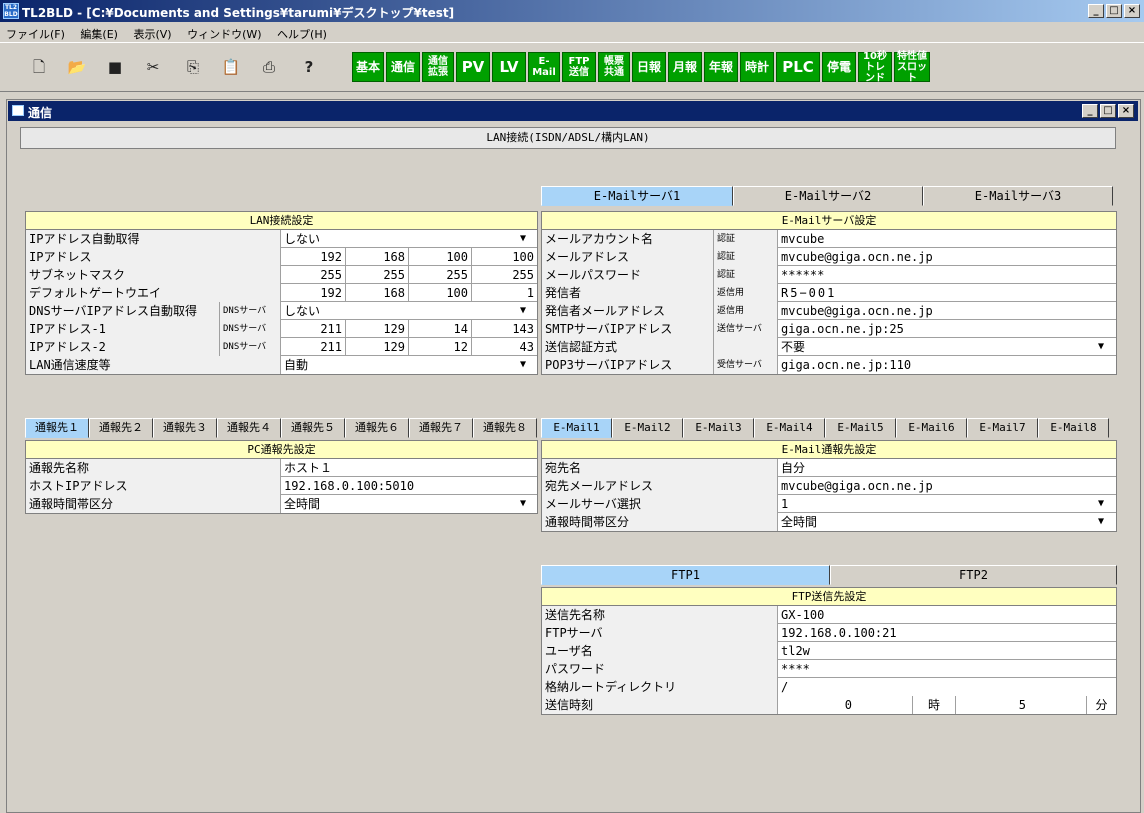 The height and width of the screenshot is (813, 1144). What do you see at coordinates (409, 504) in the screenshot?
I see `pc-report-row-value: 全時間` at bounding box center [409, 504].